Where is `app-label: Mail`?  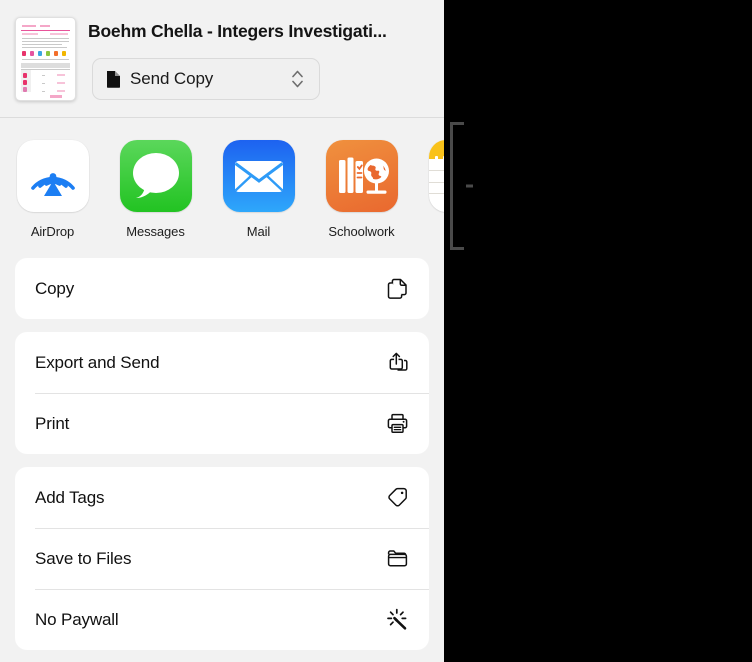 app-label: Mail is located at coordinates (258, 231).